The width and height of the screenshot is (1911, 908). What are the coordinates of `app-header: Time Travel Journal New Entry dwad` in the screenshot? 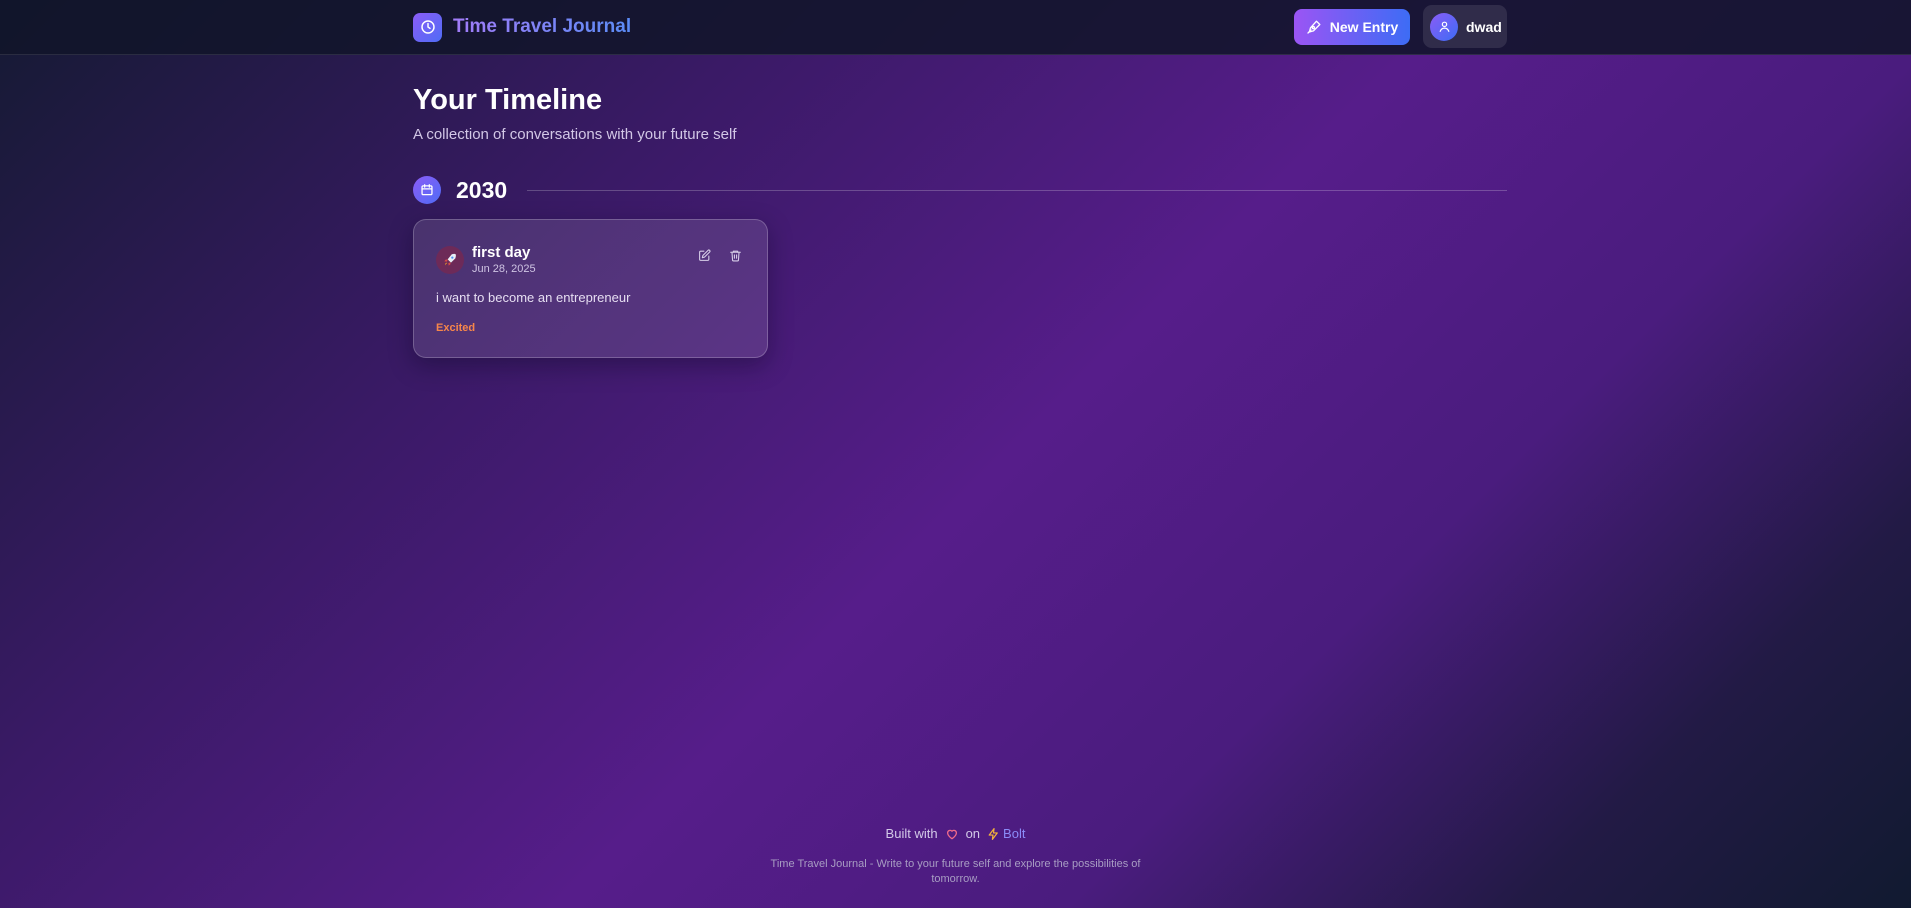 It's located at (955, 27).